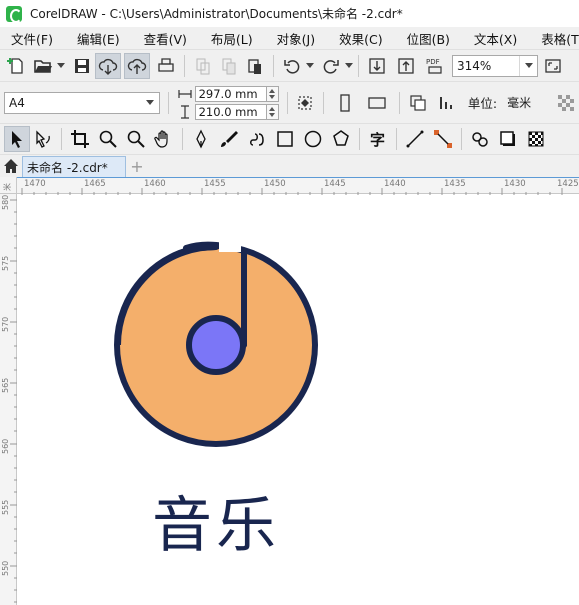 The height and width of the screenshot is (605, 579). What do you see at coordinates (137, 65) in the screenshot?
I see `cloud-export-icon` at bounding box center [137, 65].